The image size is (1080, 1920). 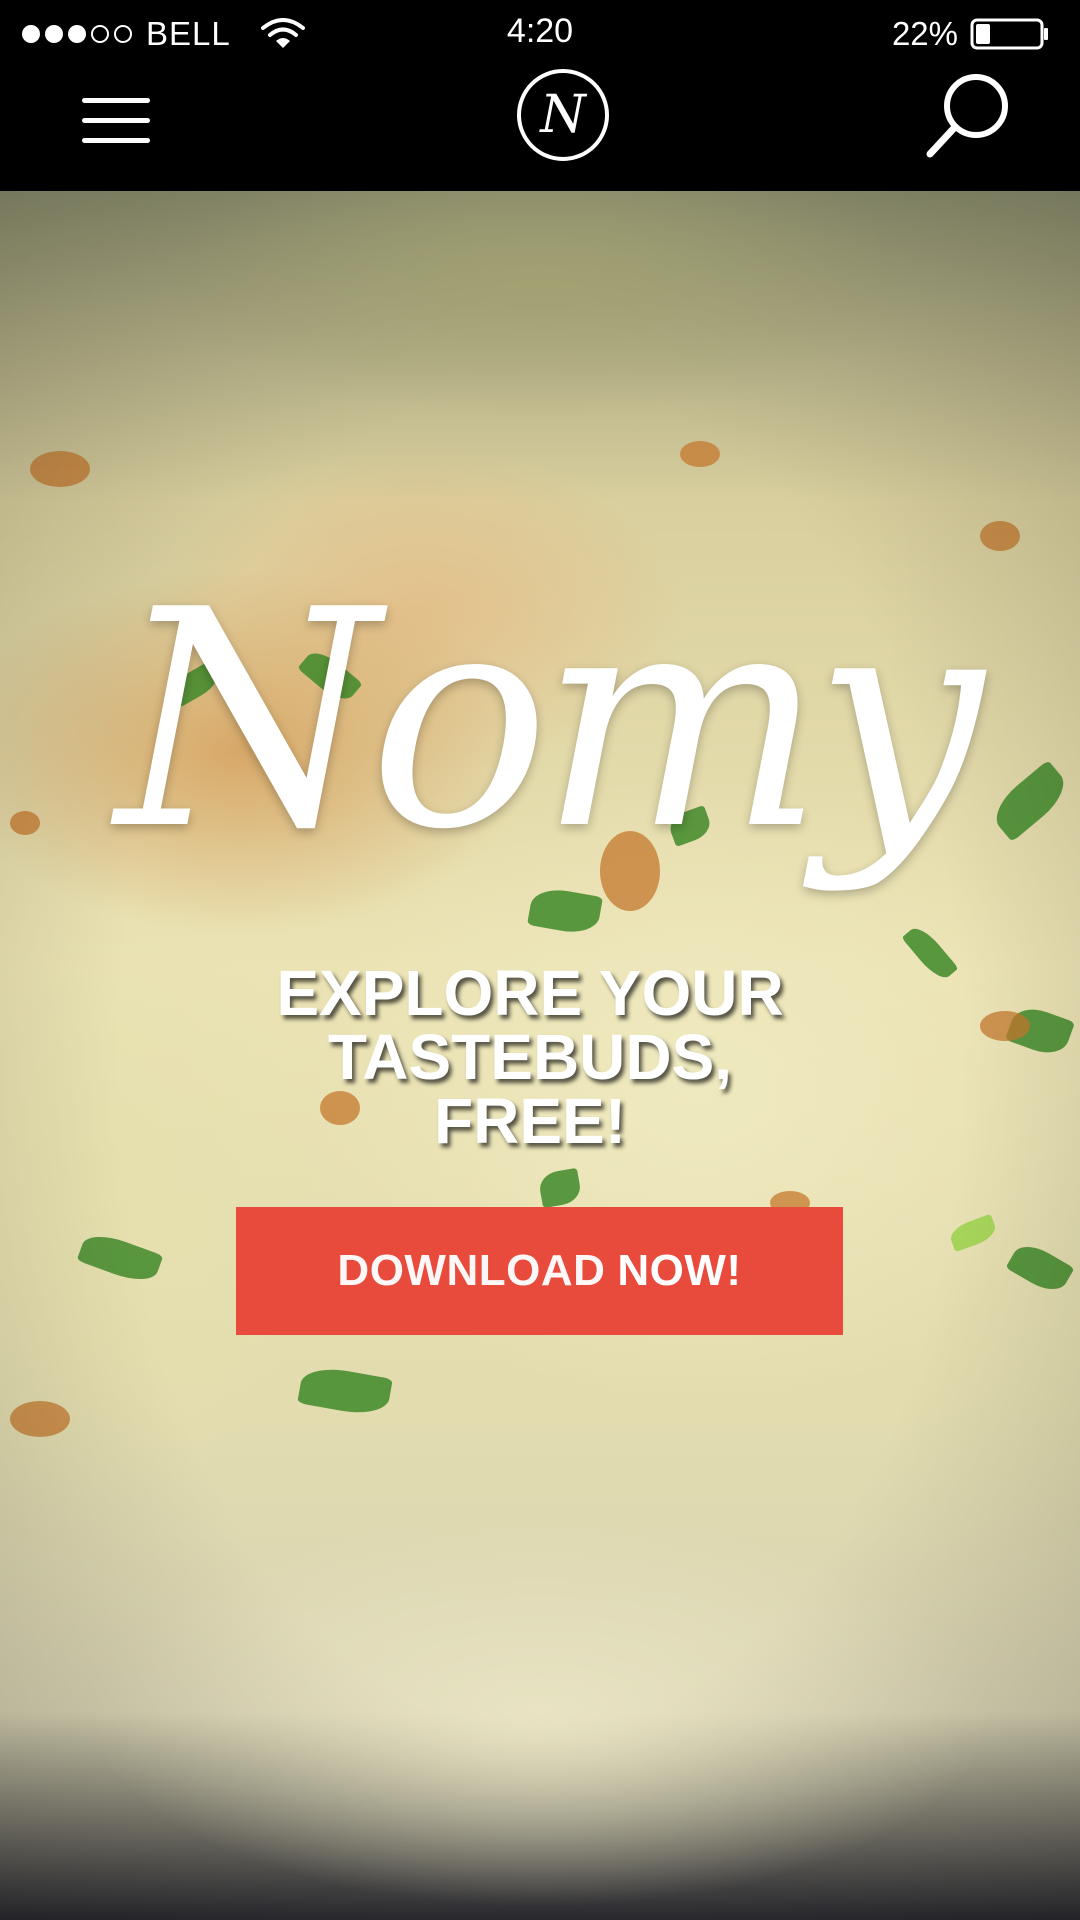 What do you see at coordinates (679, 1270) in the screenshot?
I see `cta-label-part2: NOW!` at bounding box center [679, 1270].